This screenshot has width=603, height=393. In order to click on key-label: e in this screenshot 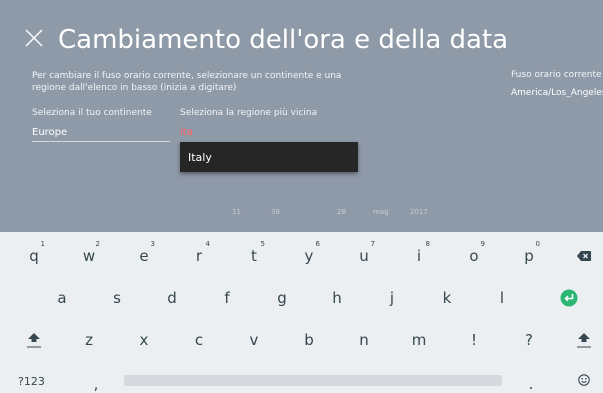, I will do `click(144, 256)`.